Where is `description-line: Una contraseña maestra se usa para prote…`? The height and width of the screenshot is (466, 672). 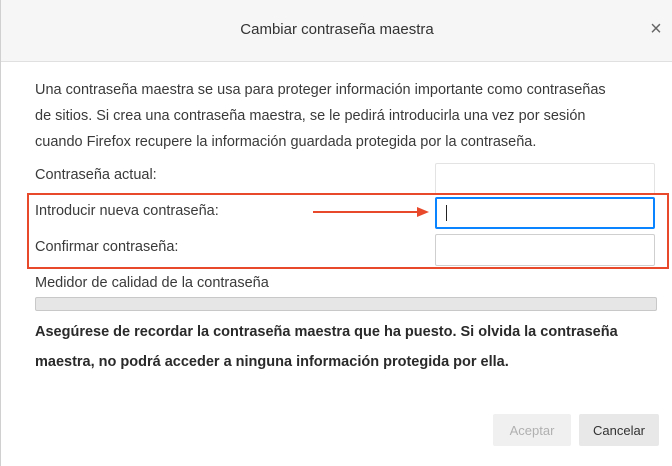
description-line: Una contraseña maestra se usa para prote… is located at coordinates (320, 90).